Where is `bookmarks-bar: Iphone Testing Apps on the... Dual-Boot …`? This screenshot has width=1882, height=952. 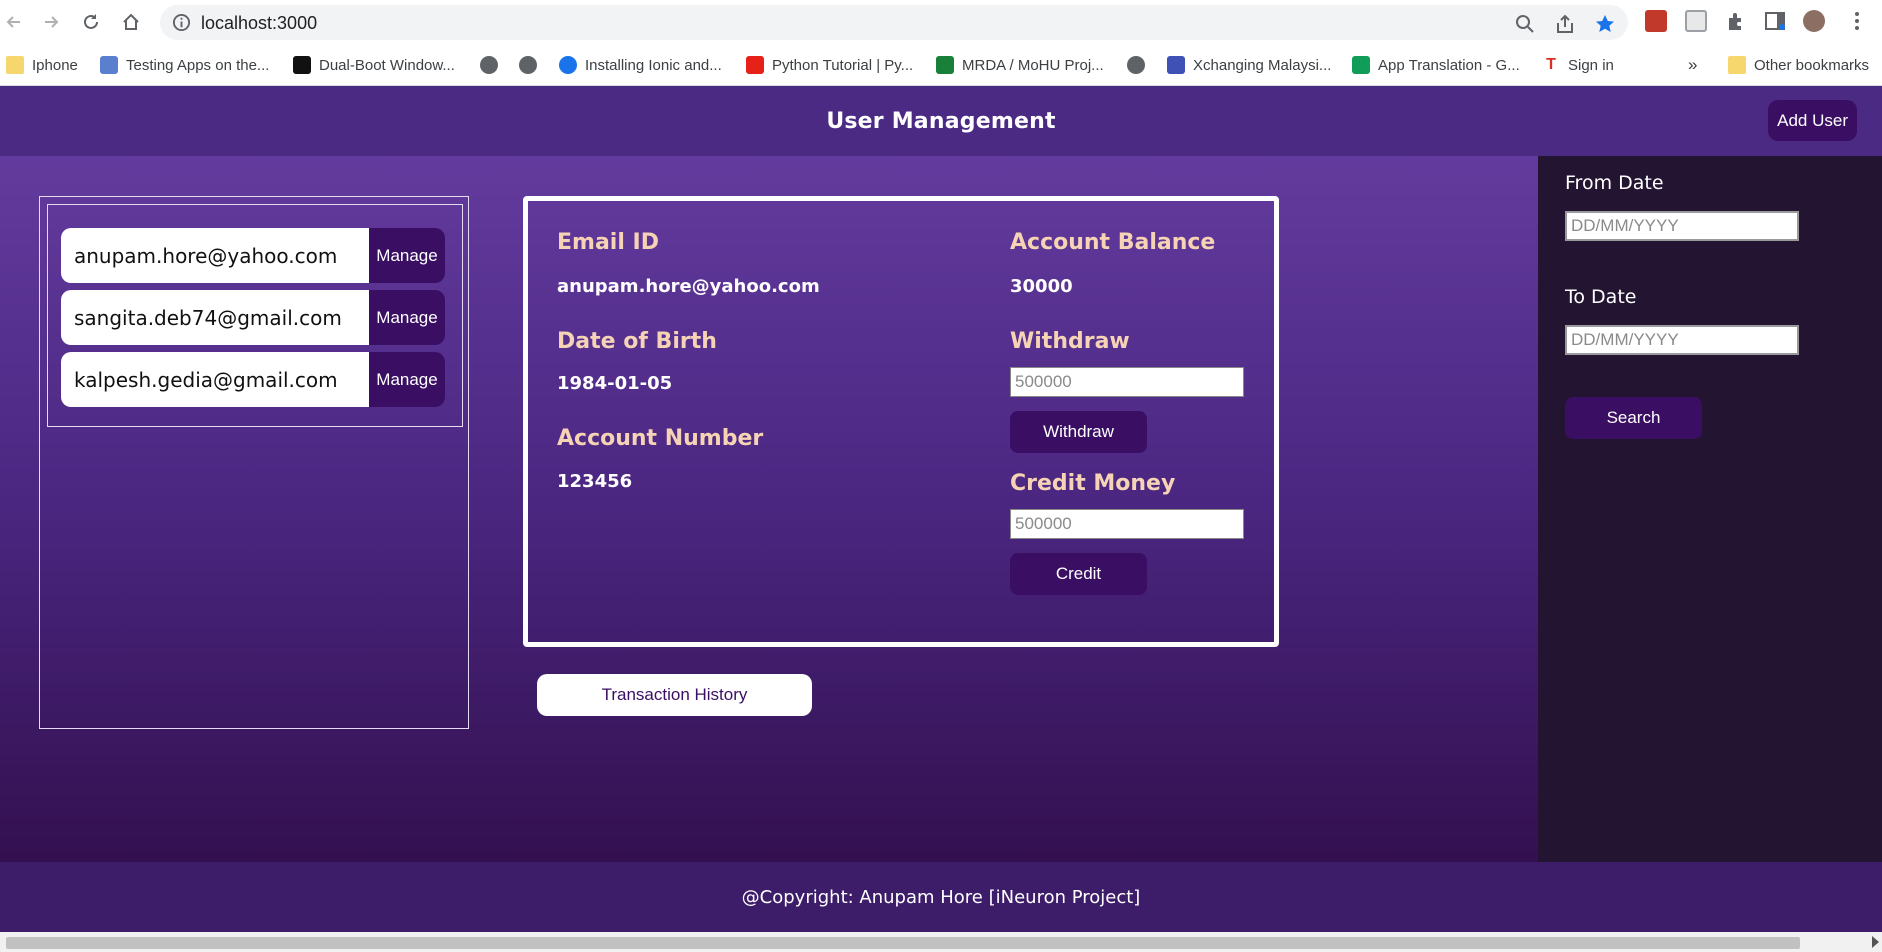
bookmarks-bar: Iphone Testing Apps on the... Dual-Boot … is located at coordinates (941, 65).